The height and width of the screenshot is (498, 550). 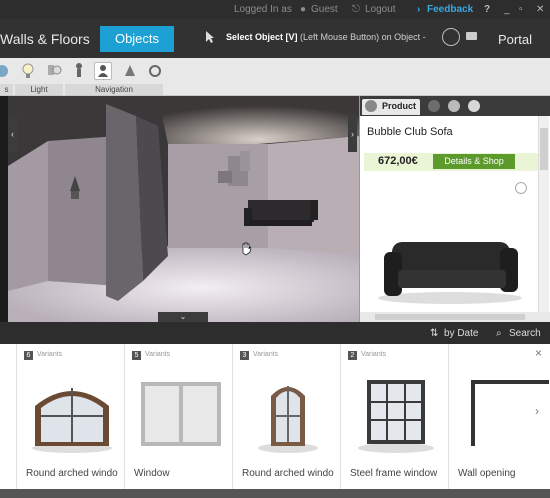 What do you see at coordinates (537, 411) in the screenshot?
I see `next-arrow-icon: ›` at bounding box center [537, 411].